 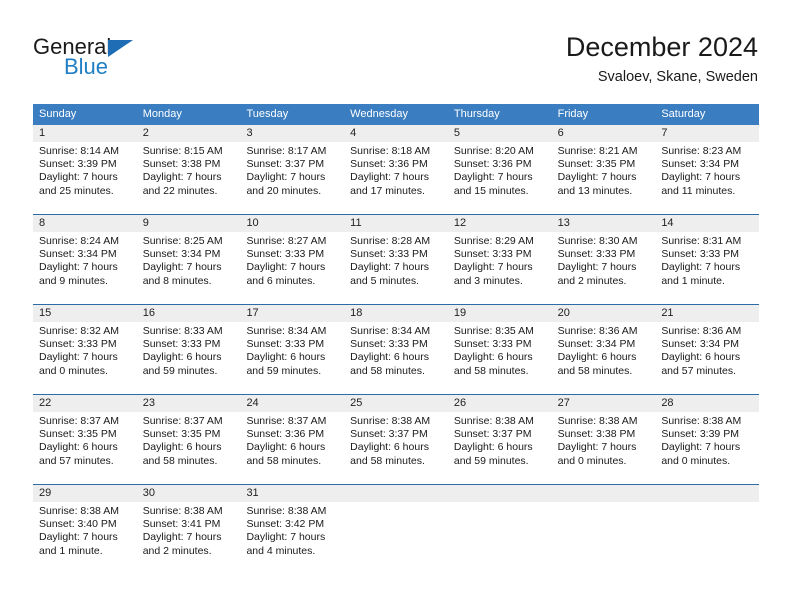 What do you see at coordinates (677, 77) in the screenshot?
I see `page-subtitle: Svaloev, Skane, Sweden` at bounding box center [677, 77].